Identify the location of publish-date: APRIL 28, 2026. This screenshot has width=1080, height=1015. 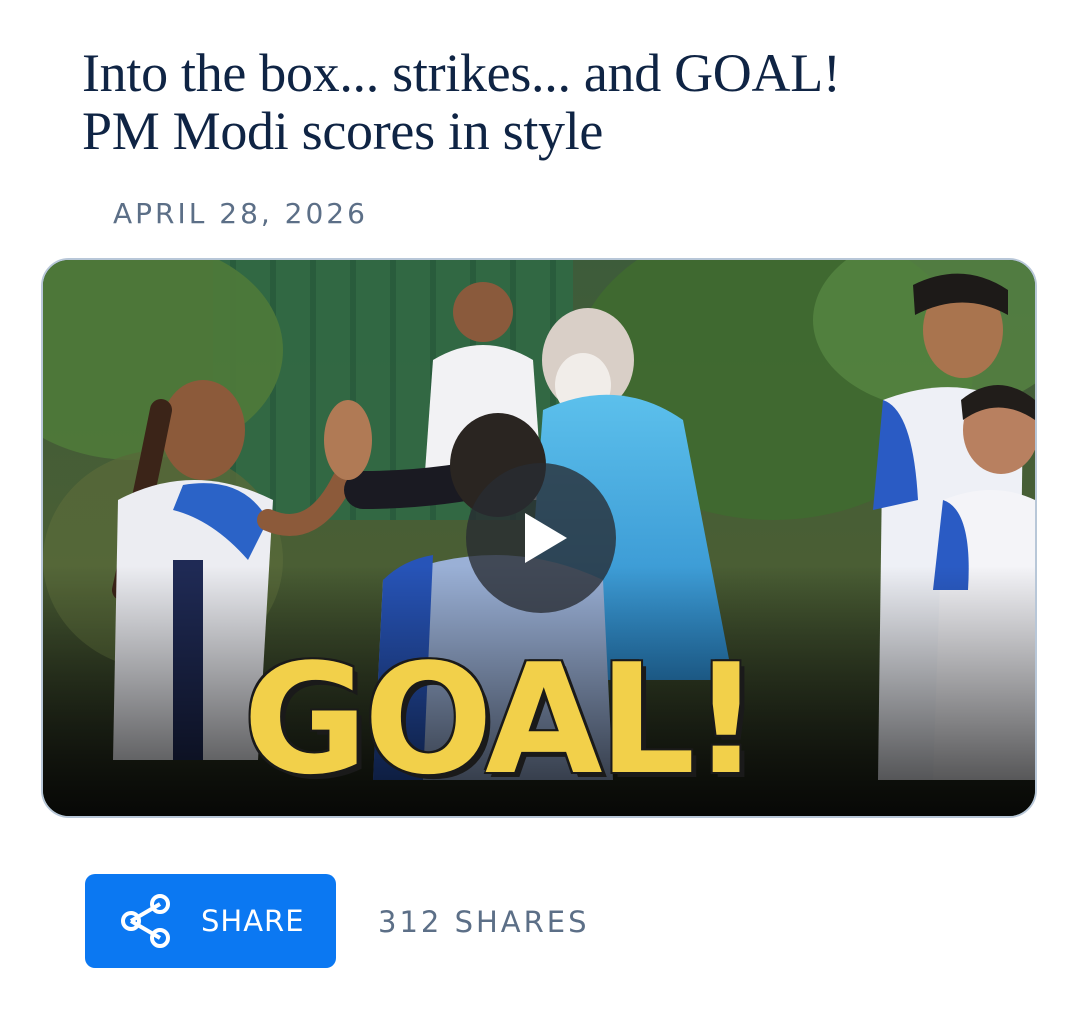
(240, 213).